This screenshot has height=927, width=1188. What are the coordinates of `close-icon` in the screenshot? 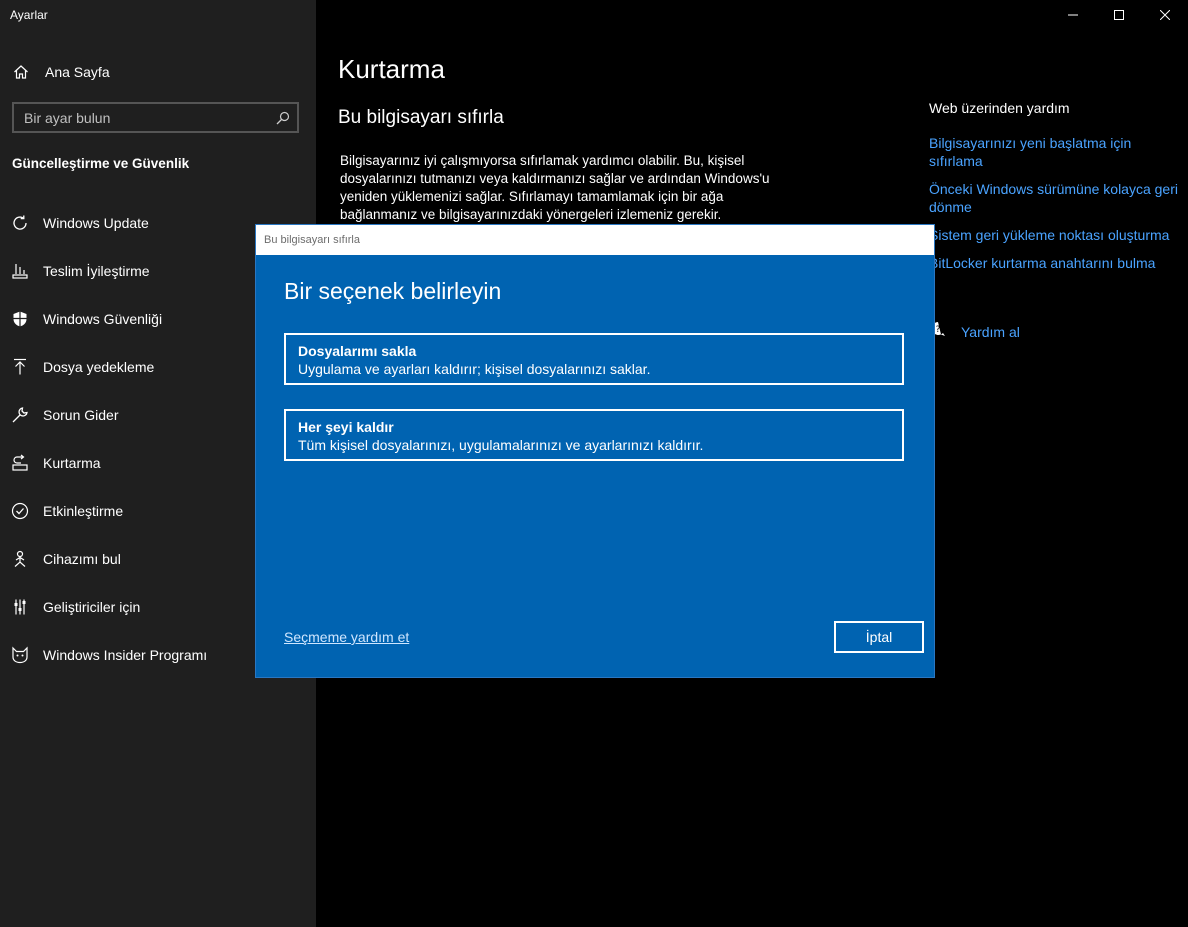 It's located at (1165, 15).